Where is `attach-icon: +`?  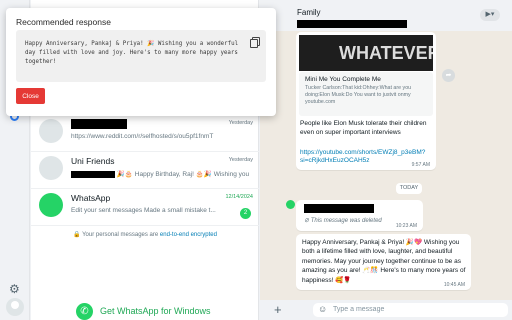
attach-icon: + is located at coordinates (278, 309).